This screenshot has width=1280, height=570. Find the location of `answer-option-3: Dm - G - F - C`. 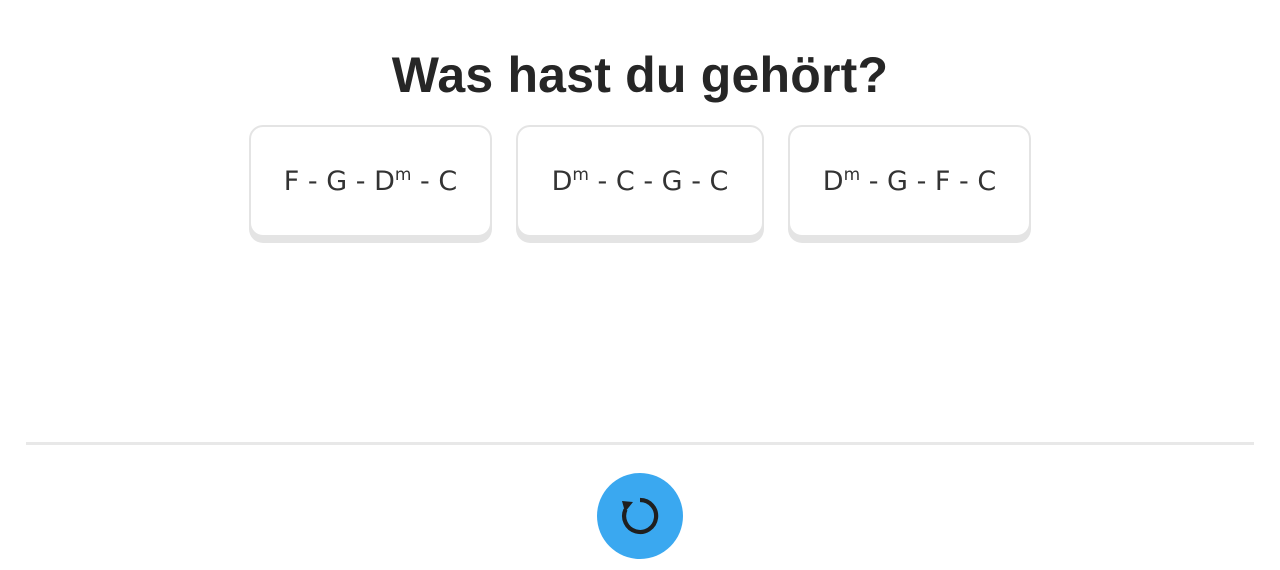

answer-option-3: Dm - G - F - C is located at coordinates (909, 181).